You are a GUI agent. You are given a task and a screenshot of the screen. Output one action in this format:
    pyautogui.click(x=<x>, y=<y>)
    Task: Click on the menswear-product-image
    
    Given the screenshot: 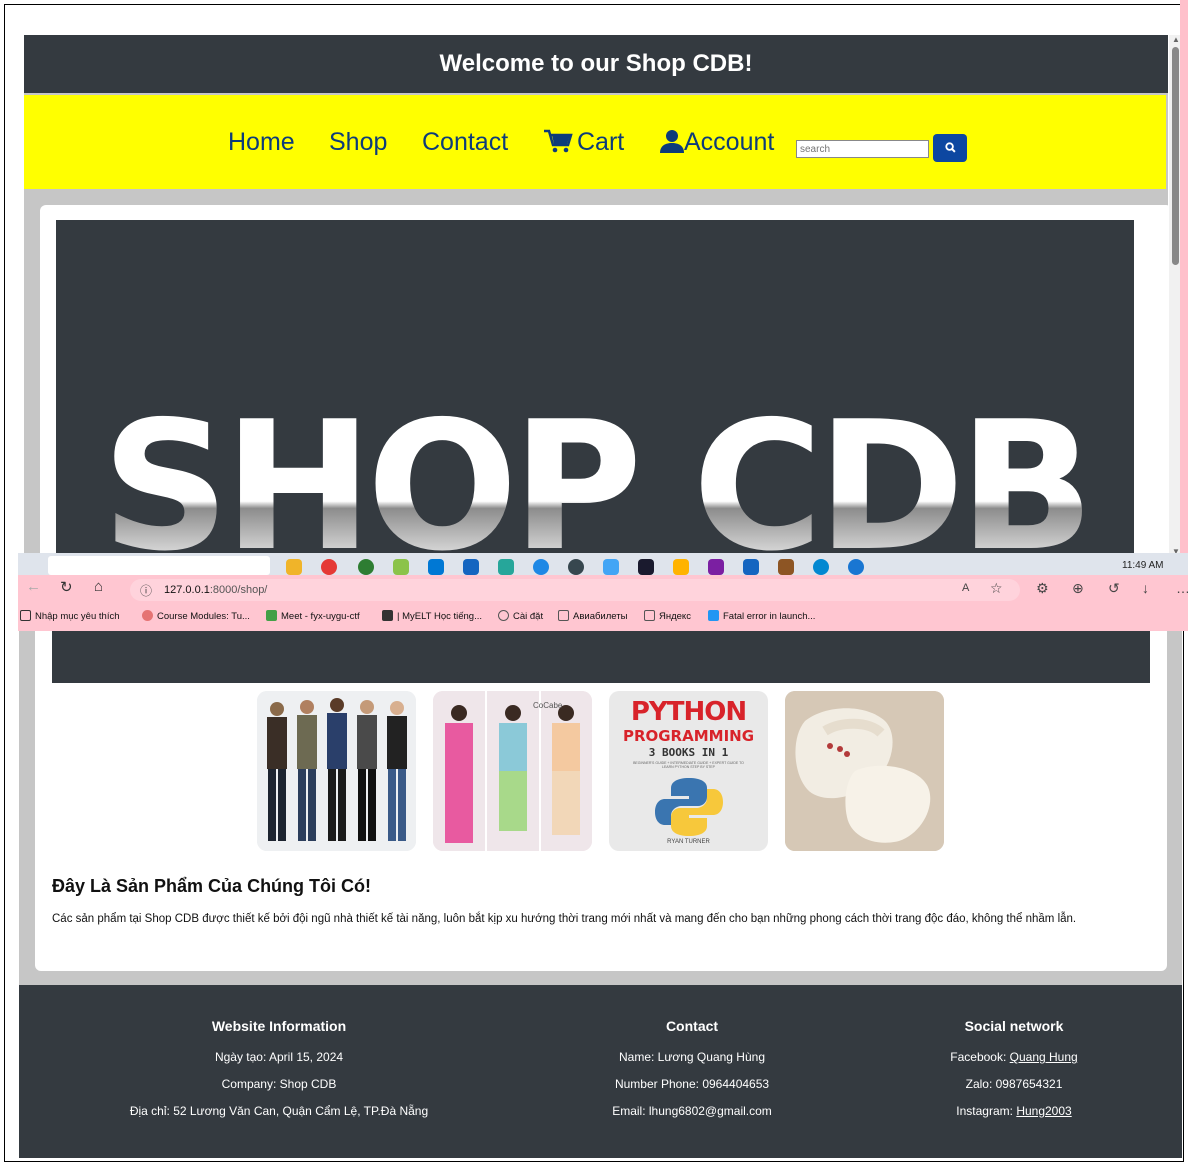 What is the action you would take?
    pyautogui.click(x=336, y=771)
    